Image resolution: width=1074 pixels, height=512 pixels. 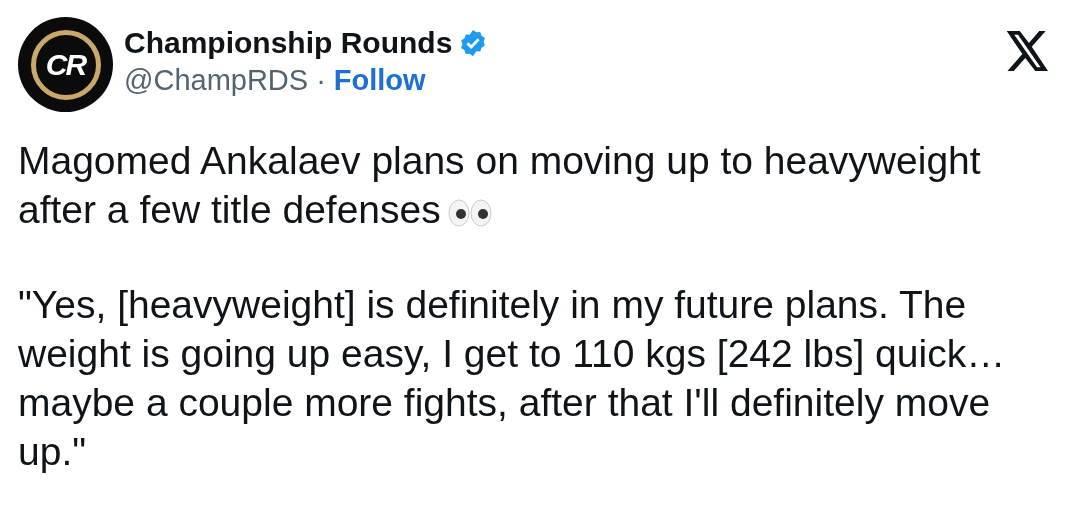 What do you see at coordinates (216, 80) in the screenshot?
I see `author-handle: @ChampRDS` at bounding box center [216, 80].